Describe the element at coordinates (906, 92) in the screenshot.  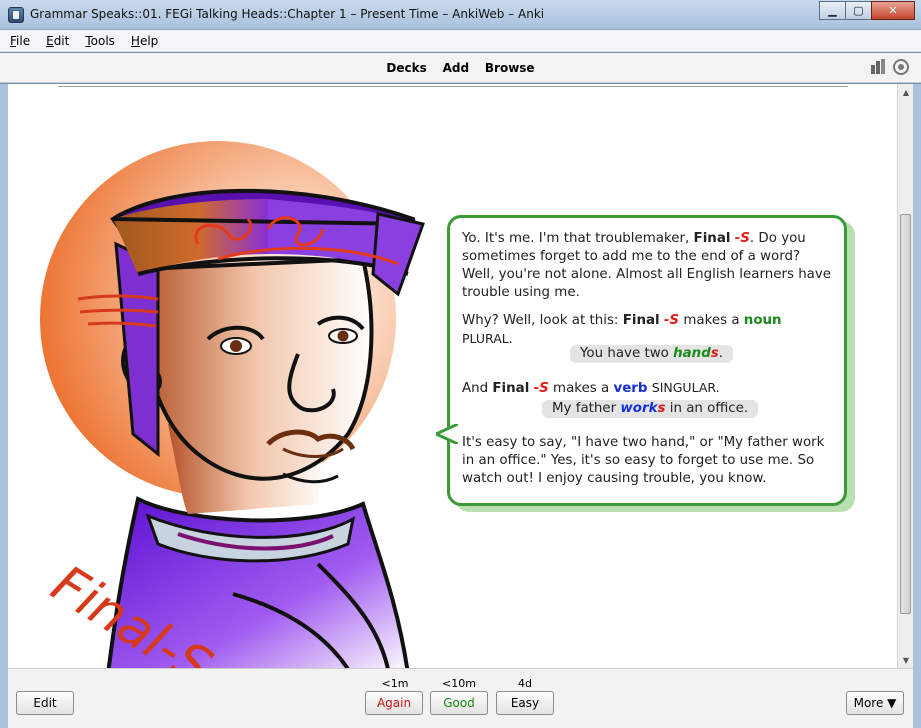
I see `scroll-up-icon: ▲` at that location.